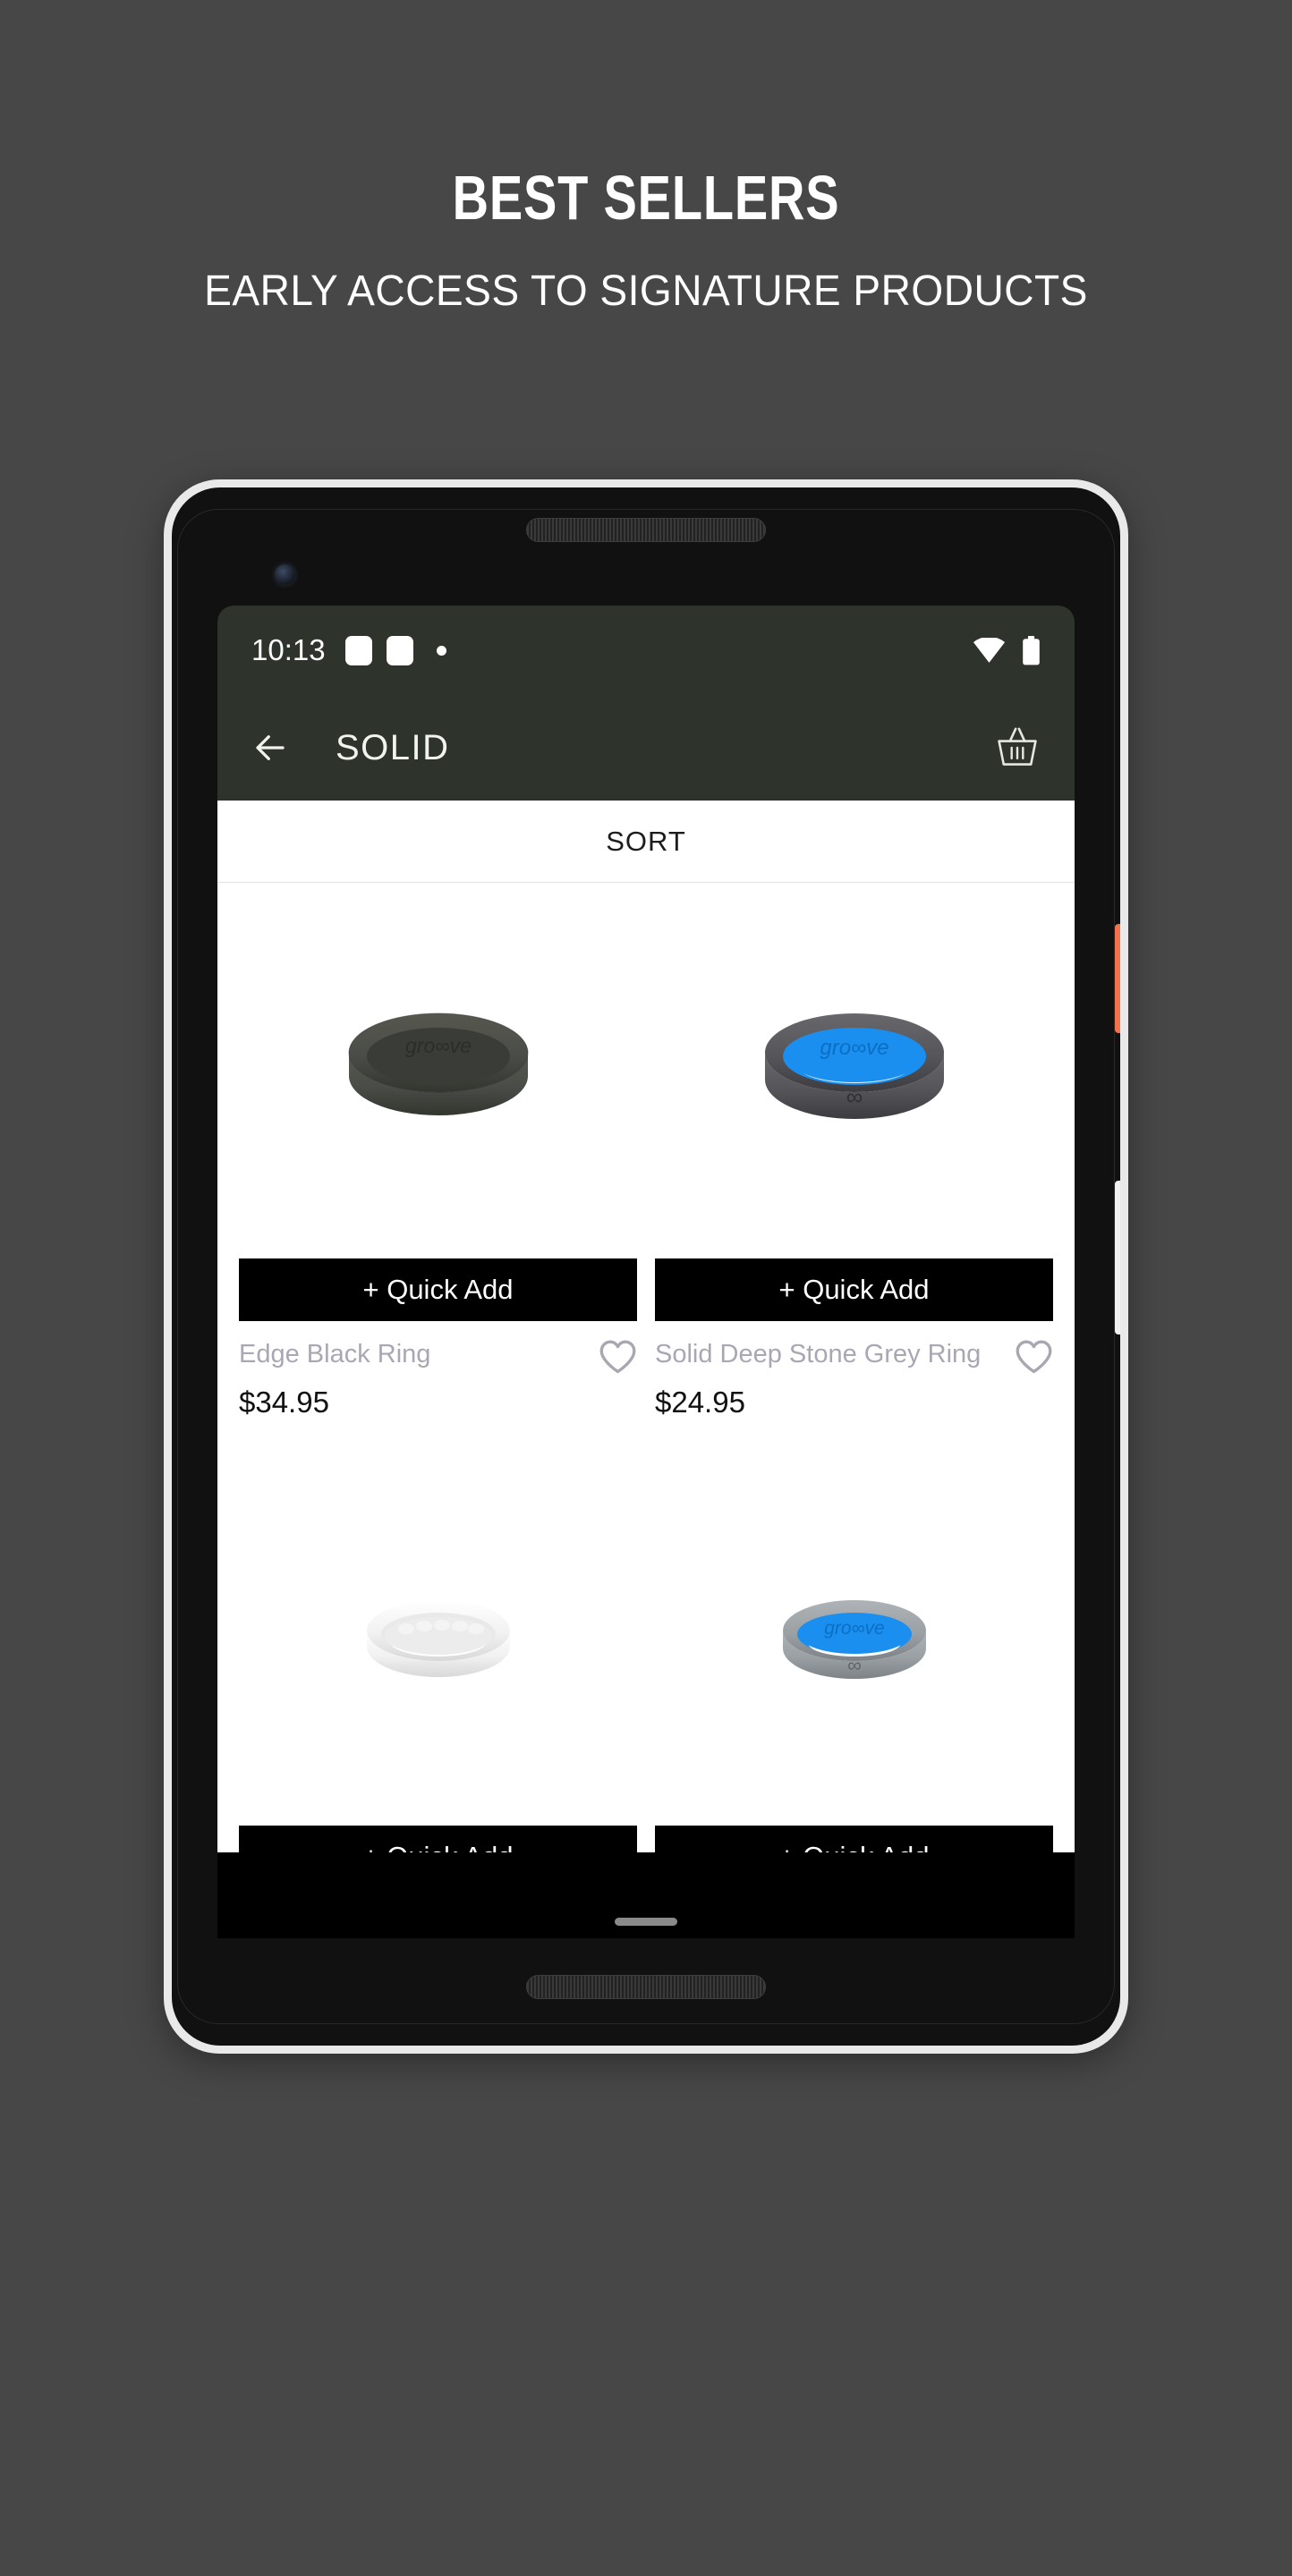 This screenshot has width=1292, height=2576. I want to click on app-bar: SOLID, so click(646, 748).